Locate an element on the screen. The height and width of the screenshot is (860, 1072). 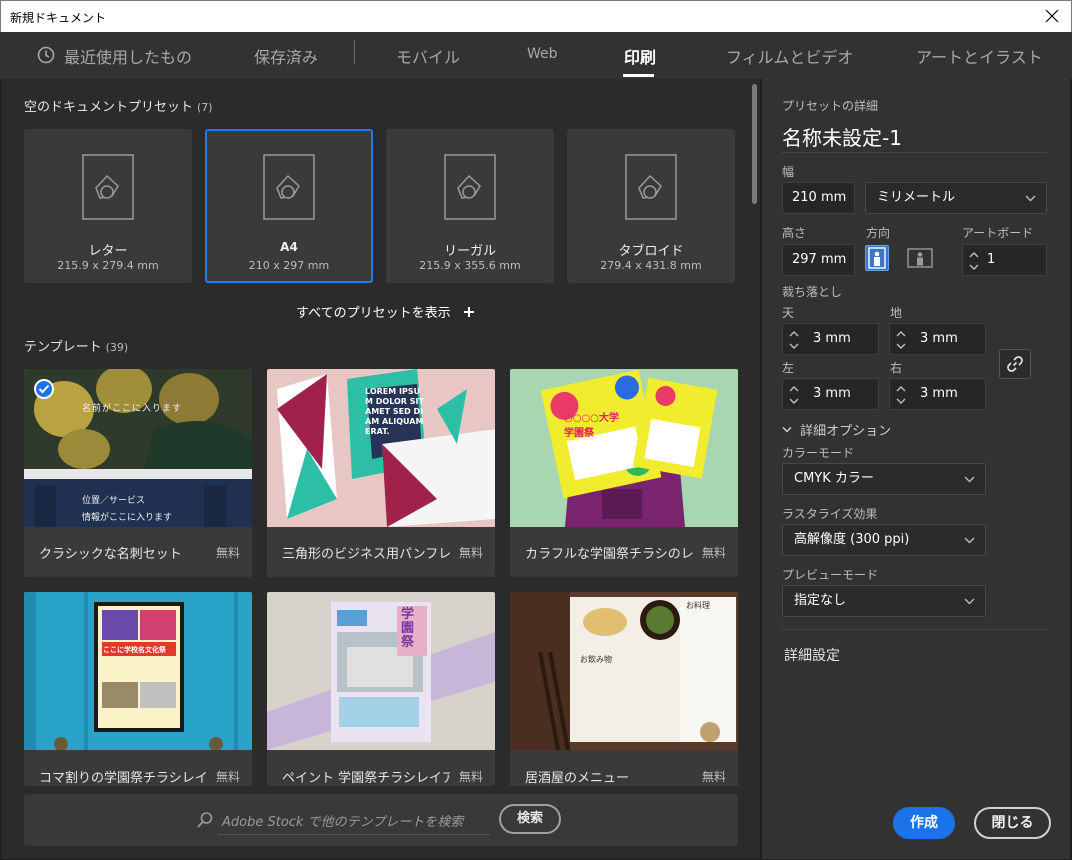
preset-size: 215.9 x 355.6 mm is located at coordinates (470, 265).